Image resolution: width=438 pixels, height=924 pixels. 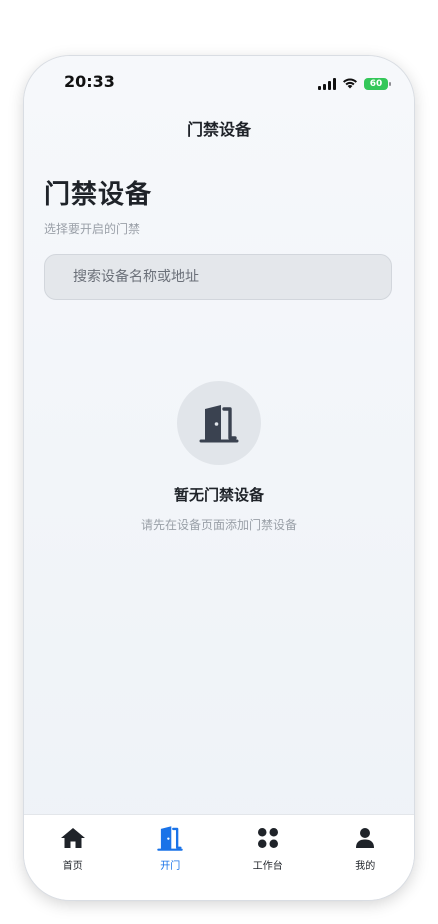 I want to click on search-box, so click(x=218, y=277).